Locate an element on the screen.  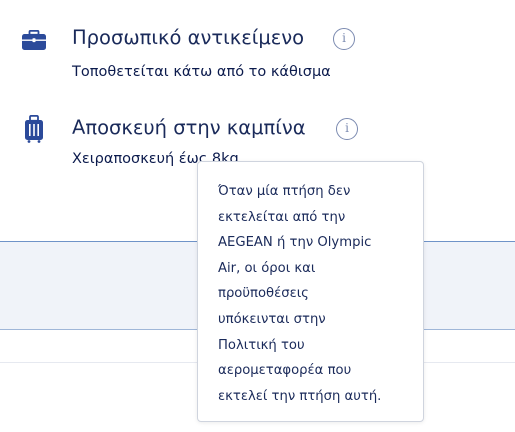
personal-item-title: Προσωπικό αντικείμενο is located at coordinates (188, 37).